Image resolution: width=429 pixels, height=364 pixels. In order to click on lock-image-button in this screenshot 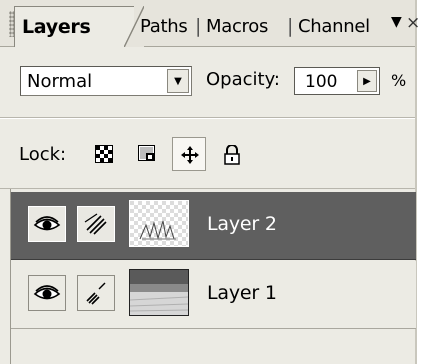, I will do `click(147, 154)`.